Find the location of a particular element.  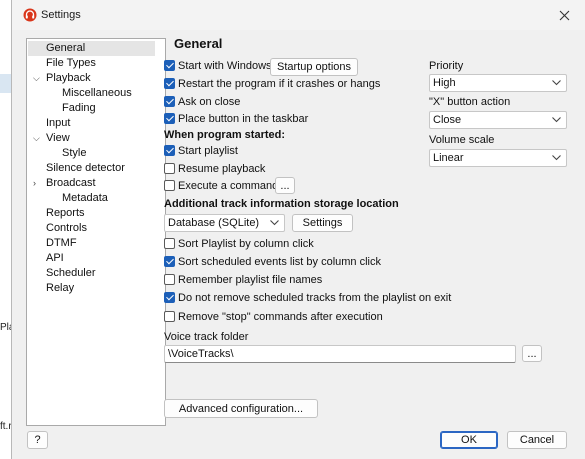

tree-item-controls: Controls is located at coordinates (66, 228).